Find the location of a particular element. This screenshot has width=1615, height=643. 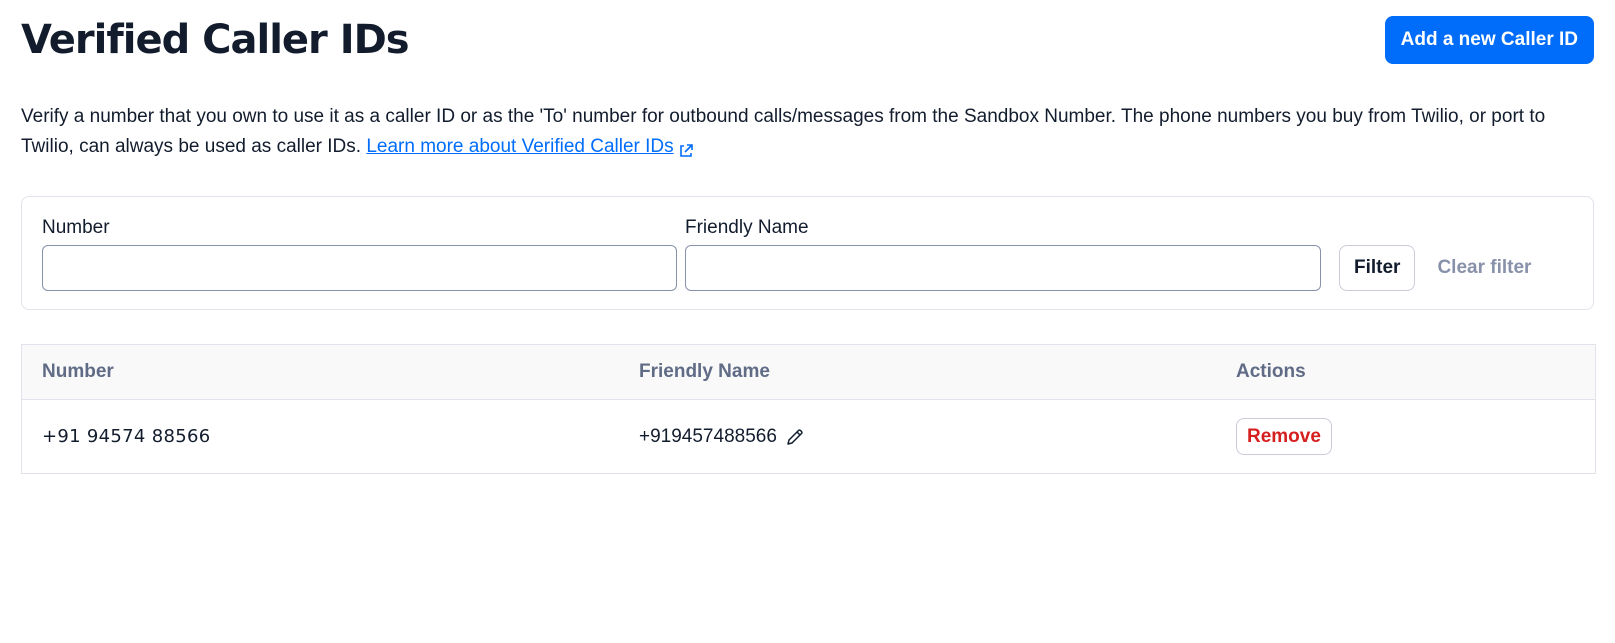

add-caller-id-button: Add a new Caller ID is located at coordinates (1489, 40).